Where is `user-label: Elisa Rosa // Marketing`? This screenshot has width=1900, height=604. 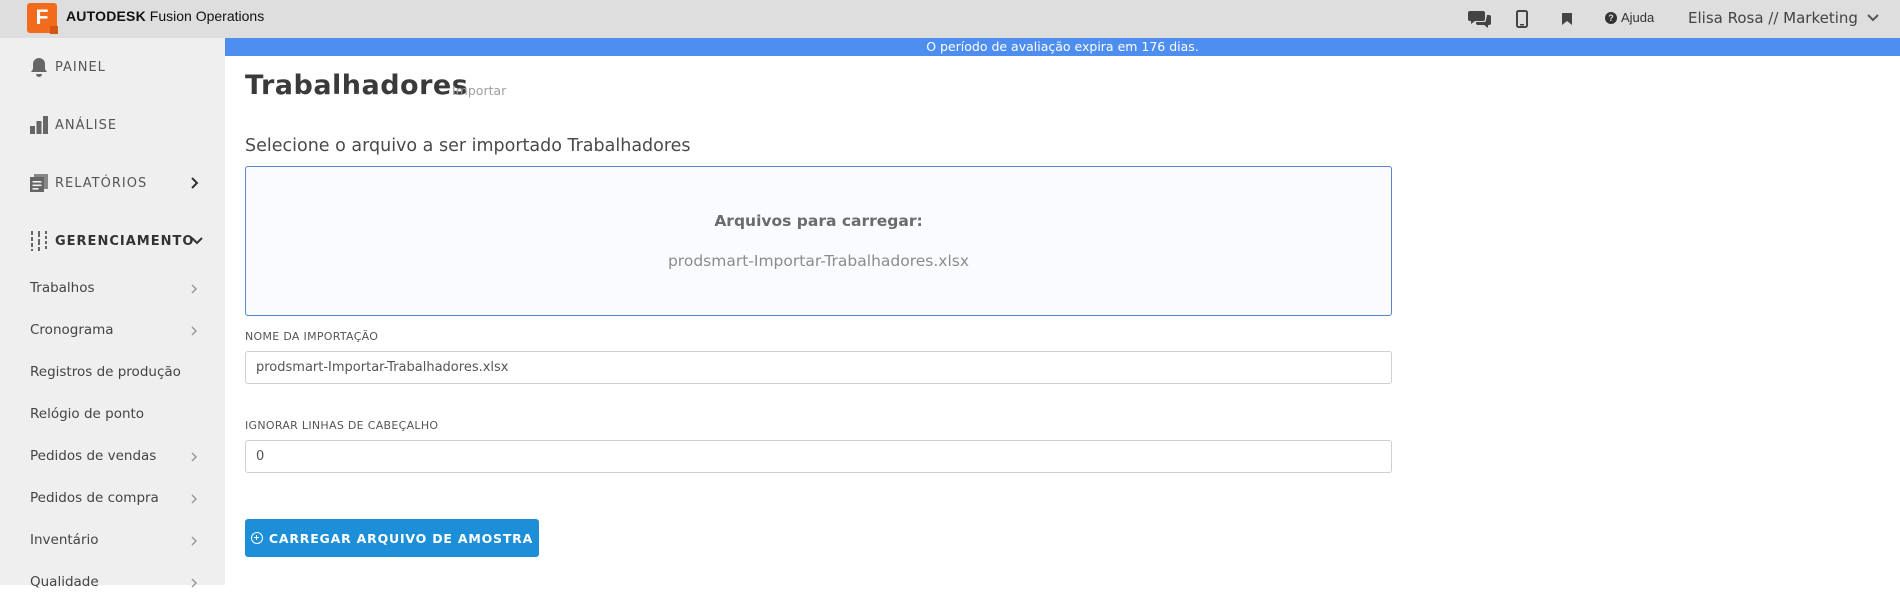 user-label: Elisa Rosa // Marketing is located at coordinates (1773, 18).